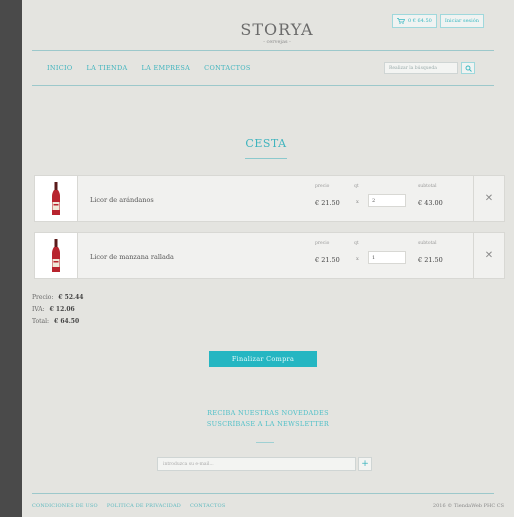 This screenshot has height=517, width=514. I want to click on subtotal-line: Precio: € 52.44, so click(57, 298).